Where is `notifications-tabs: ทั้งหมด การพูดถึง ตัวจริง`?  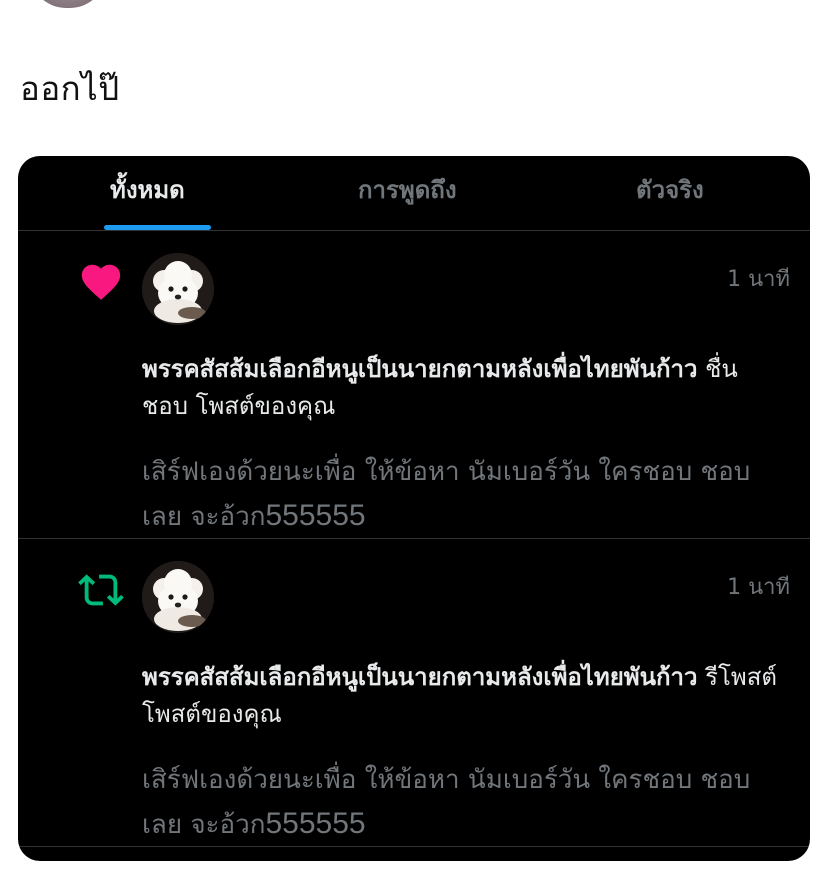 notifications-tabs: ทั้งหมด การพูดถึง ตัวจริง is located at coordinates (414, 193).